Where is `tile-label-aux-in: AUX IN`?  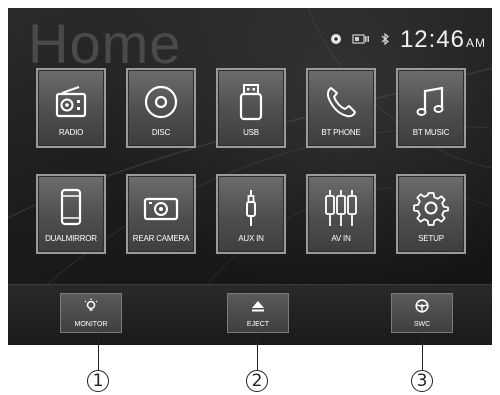
tile-label-aux-in: AUX IN is located at coordinates (251, 238).